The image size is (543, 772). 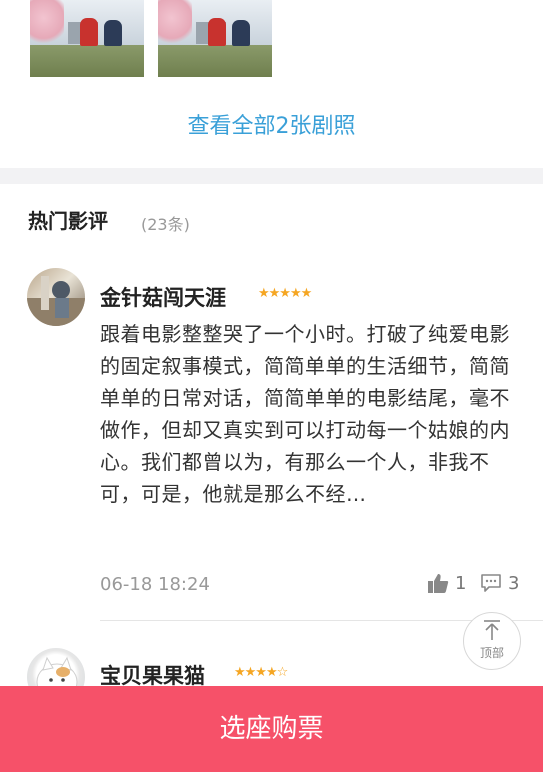 What do you see at coordinates (271, 124) in the screenshot?
I see `view-all-stills-link: 查看全部2张剧照` at bounding box center [271, 124].